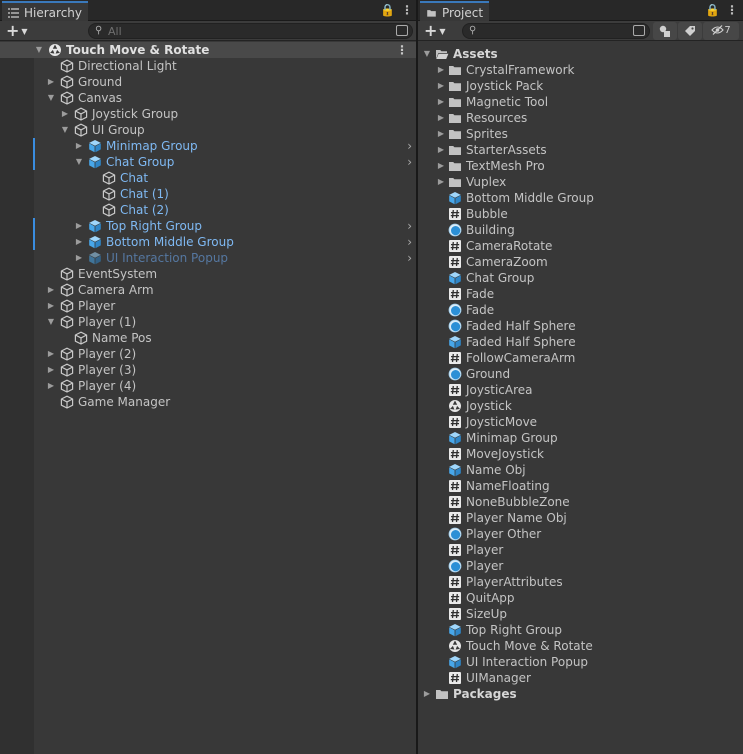 This screenshot has height=754, width=743. I want to click on tab-hierarchy: Hierarchy, so click(45, 11).